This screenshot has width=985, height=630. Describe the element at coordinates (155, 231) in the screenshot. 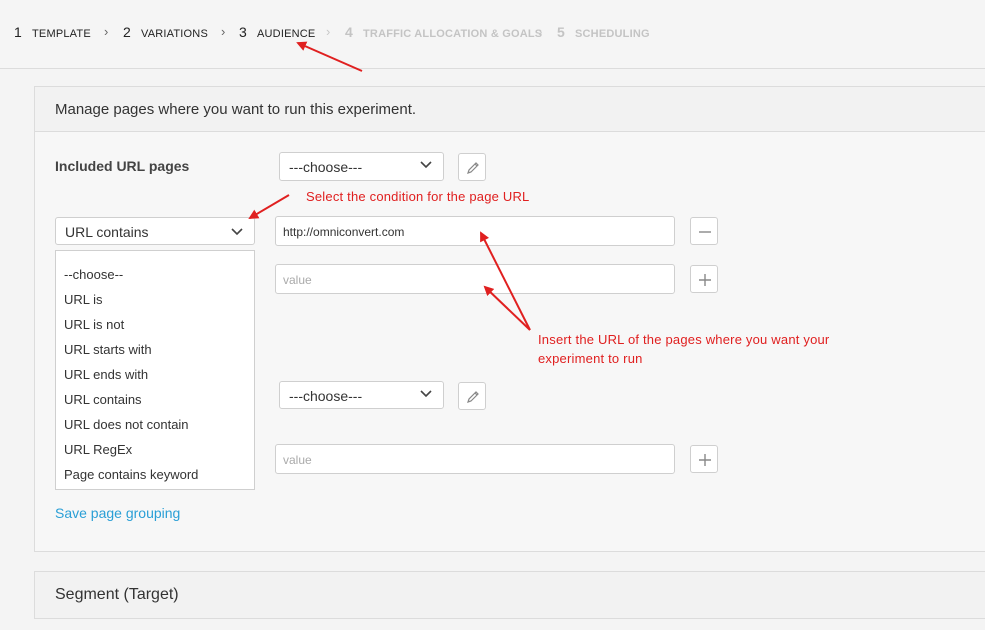

I see `url-condition-select: URL contains` at that location.